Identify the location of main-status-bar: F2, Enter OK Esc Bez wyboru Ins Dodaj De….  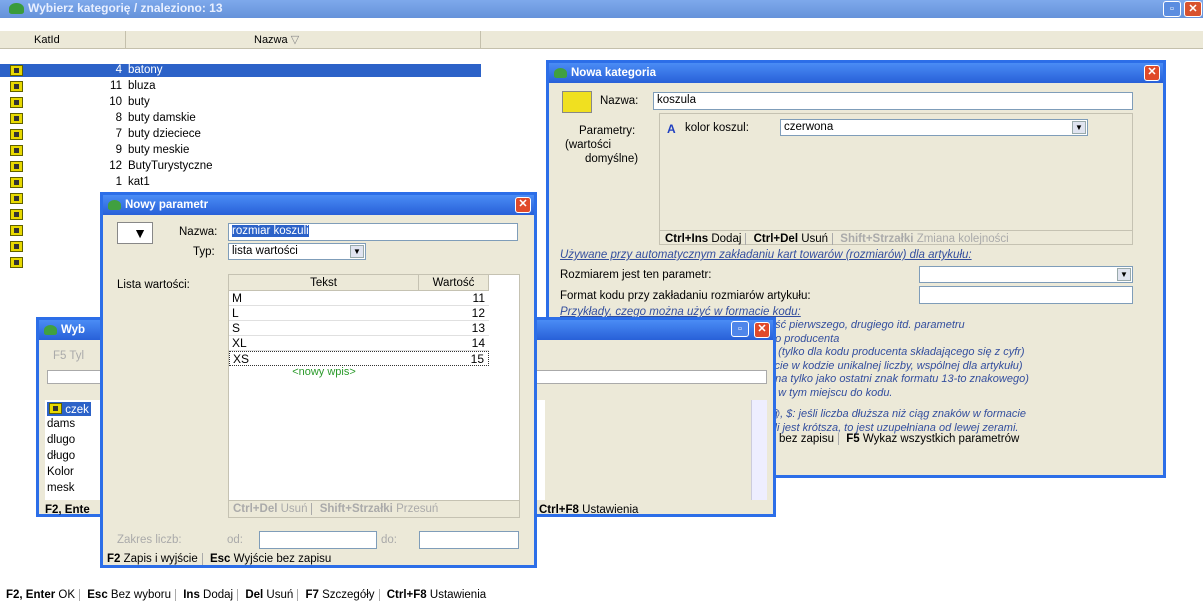
(246, 595).